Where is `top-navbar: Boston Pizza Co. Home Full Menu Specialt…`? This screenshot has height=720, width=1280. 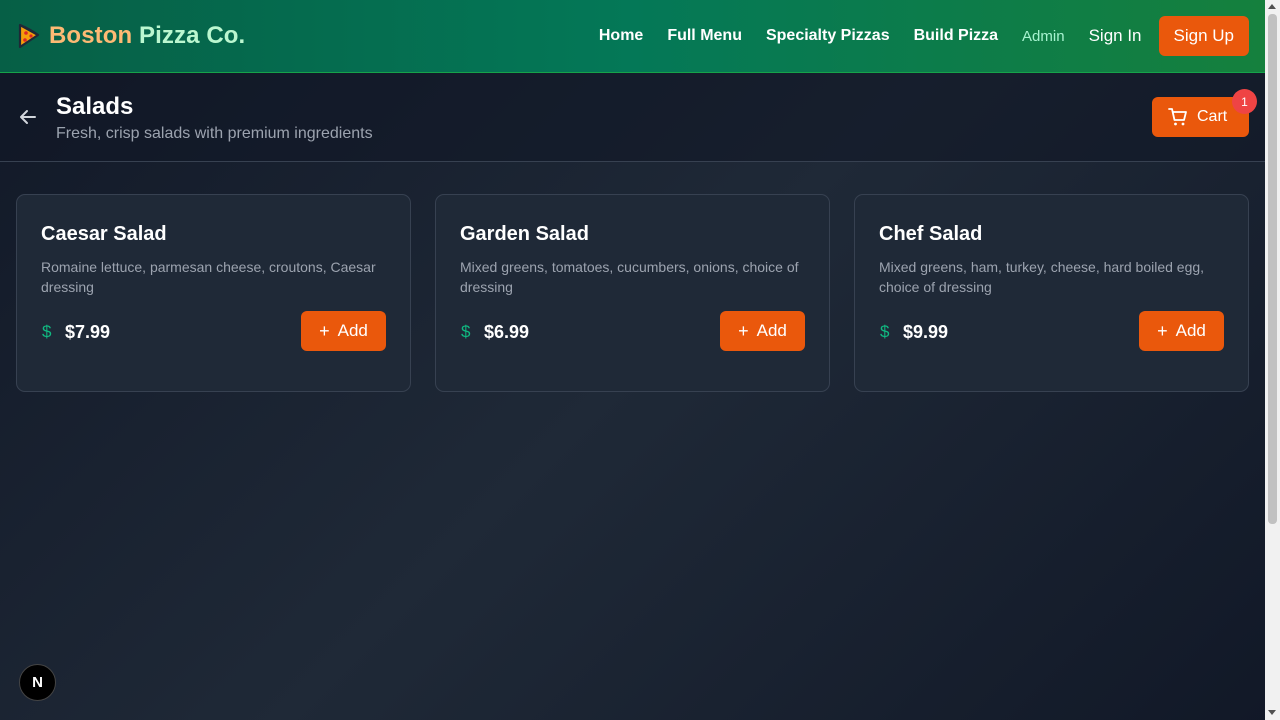 top-navbar: Boston Pizza Co. Home Full Menu Specialt… is located at coordinates (632, 36).